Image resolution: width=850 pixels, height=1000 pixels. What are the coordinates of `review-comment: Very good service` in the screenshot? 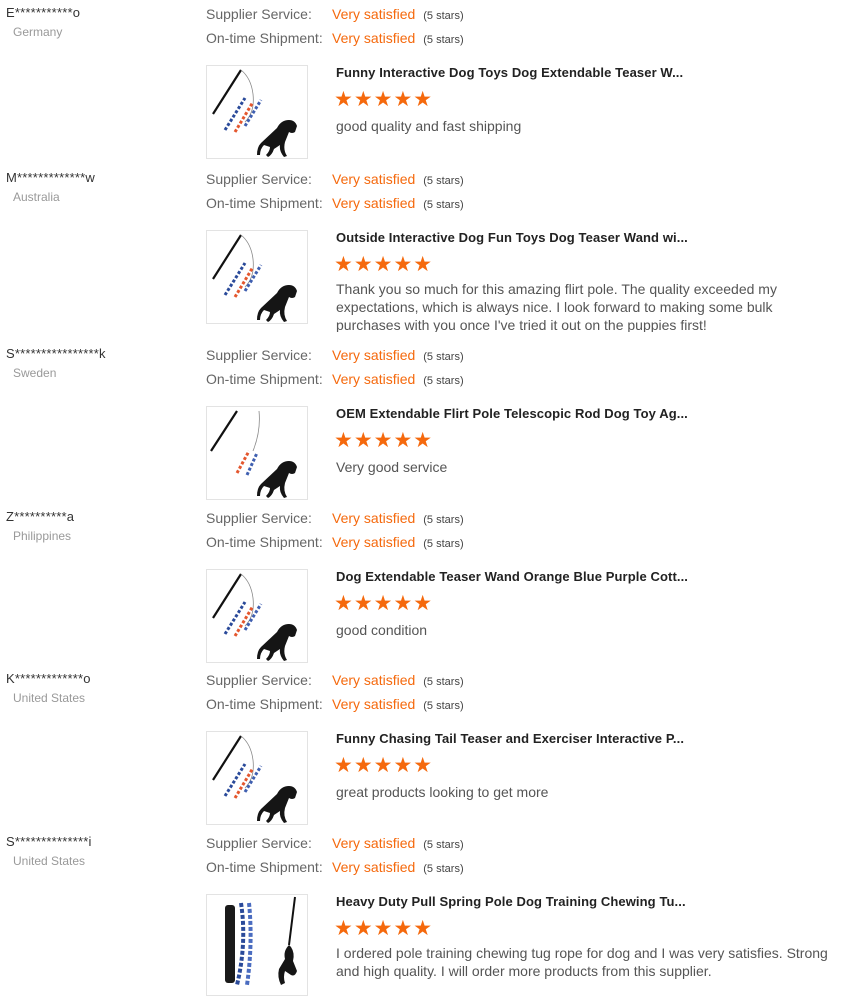 It's located at (392, 467).